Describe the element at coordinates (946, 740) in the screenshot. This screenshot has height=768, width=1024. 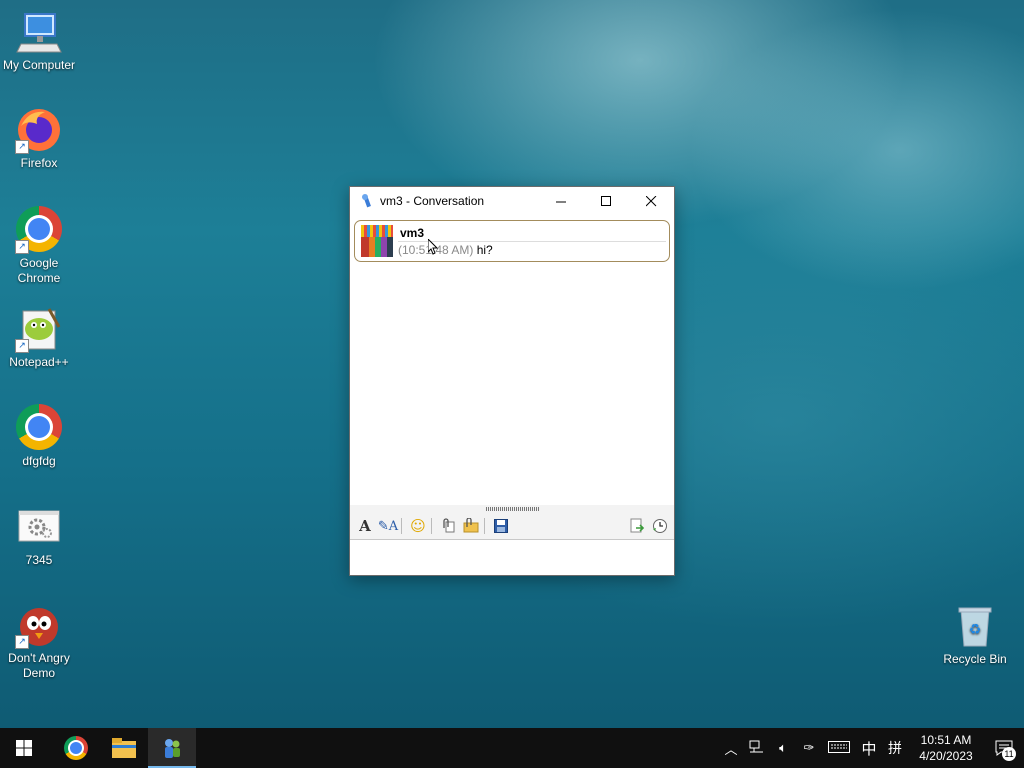
I see `clock-time: 10:51 AM` at that location.